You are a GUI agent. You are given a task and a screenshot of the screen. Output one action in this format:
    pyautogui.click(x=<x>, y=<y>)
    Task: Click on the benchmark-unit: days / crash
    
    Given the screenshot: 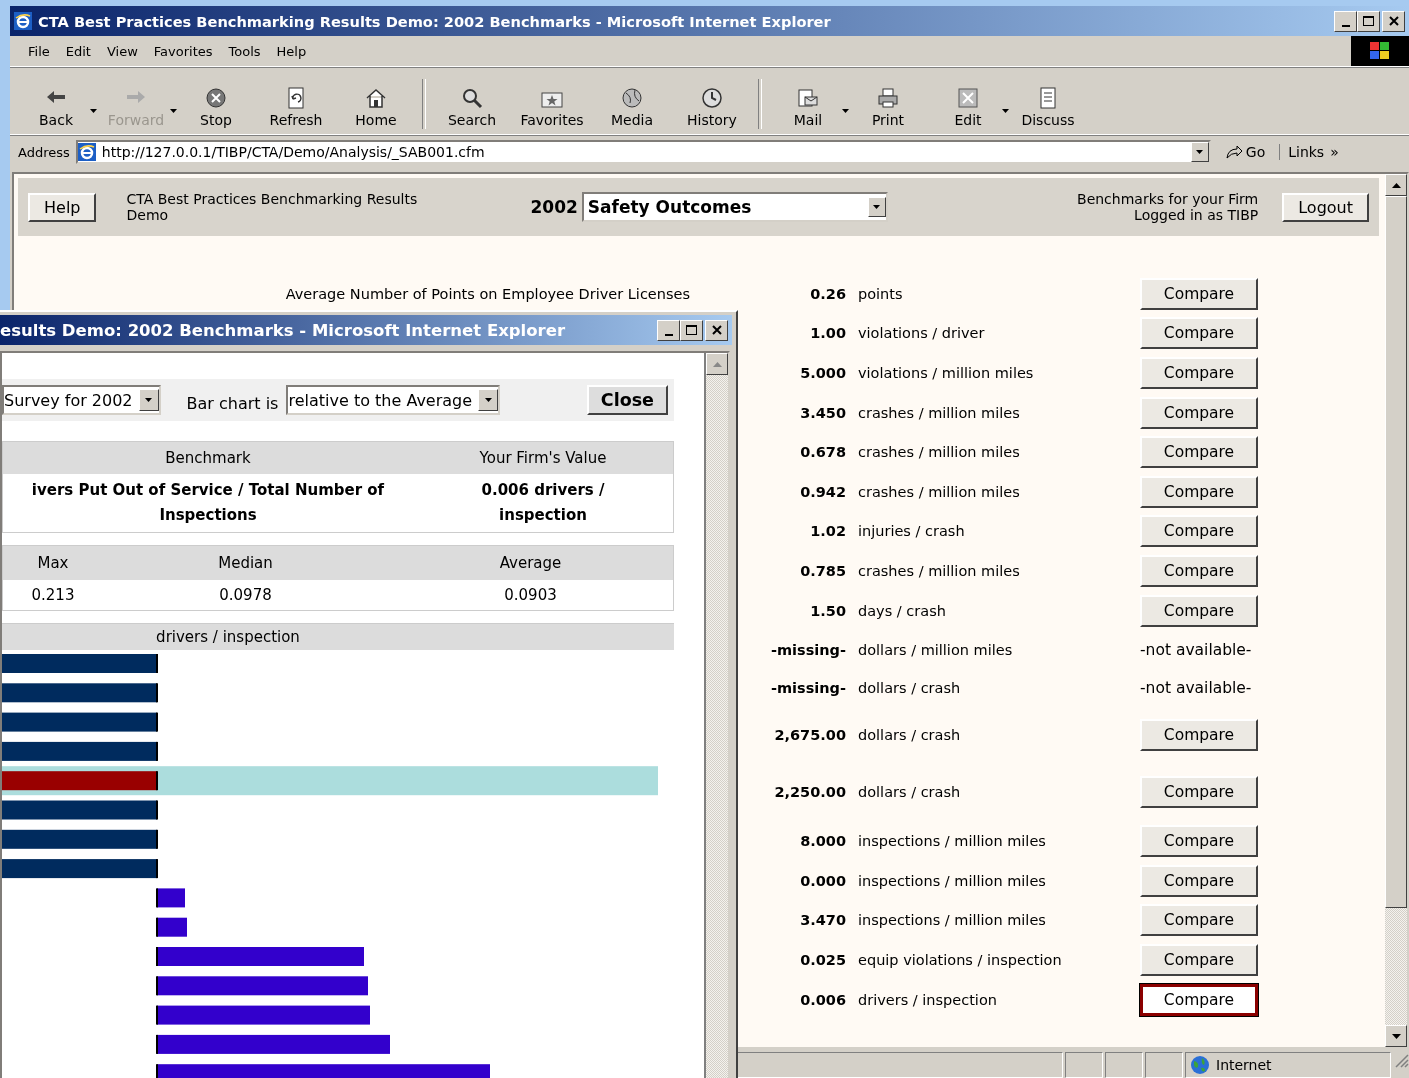 What is the action you would take?
    pyautogui.click(x=902, y=610)
    